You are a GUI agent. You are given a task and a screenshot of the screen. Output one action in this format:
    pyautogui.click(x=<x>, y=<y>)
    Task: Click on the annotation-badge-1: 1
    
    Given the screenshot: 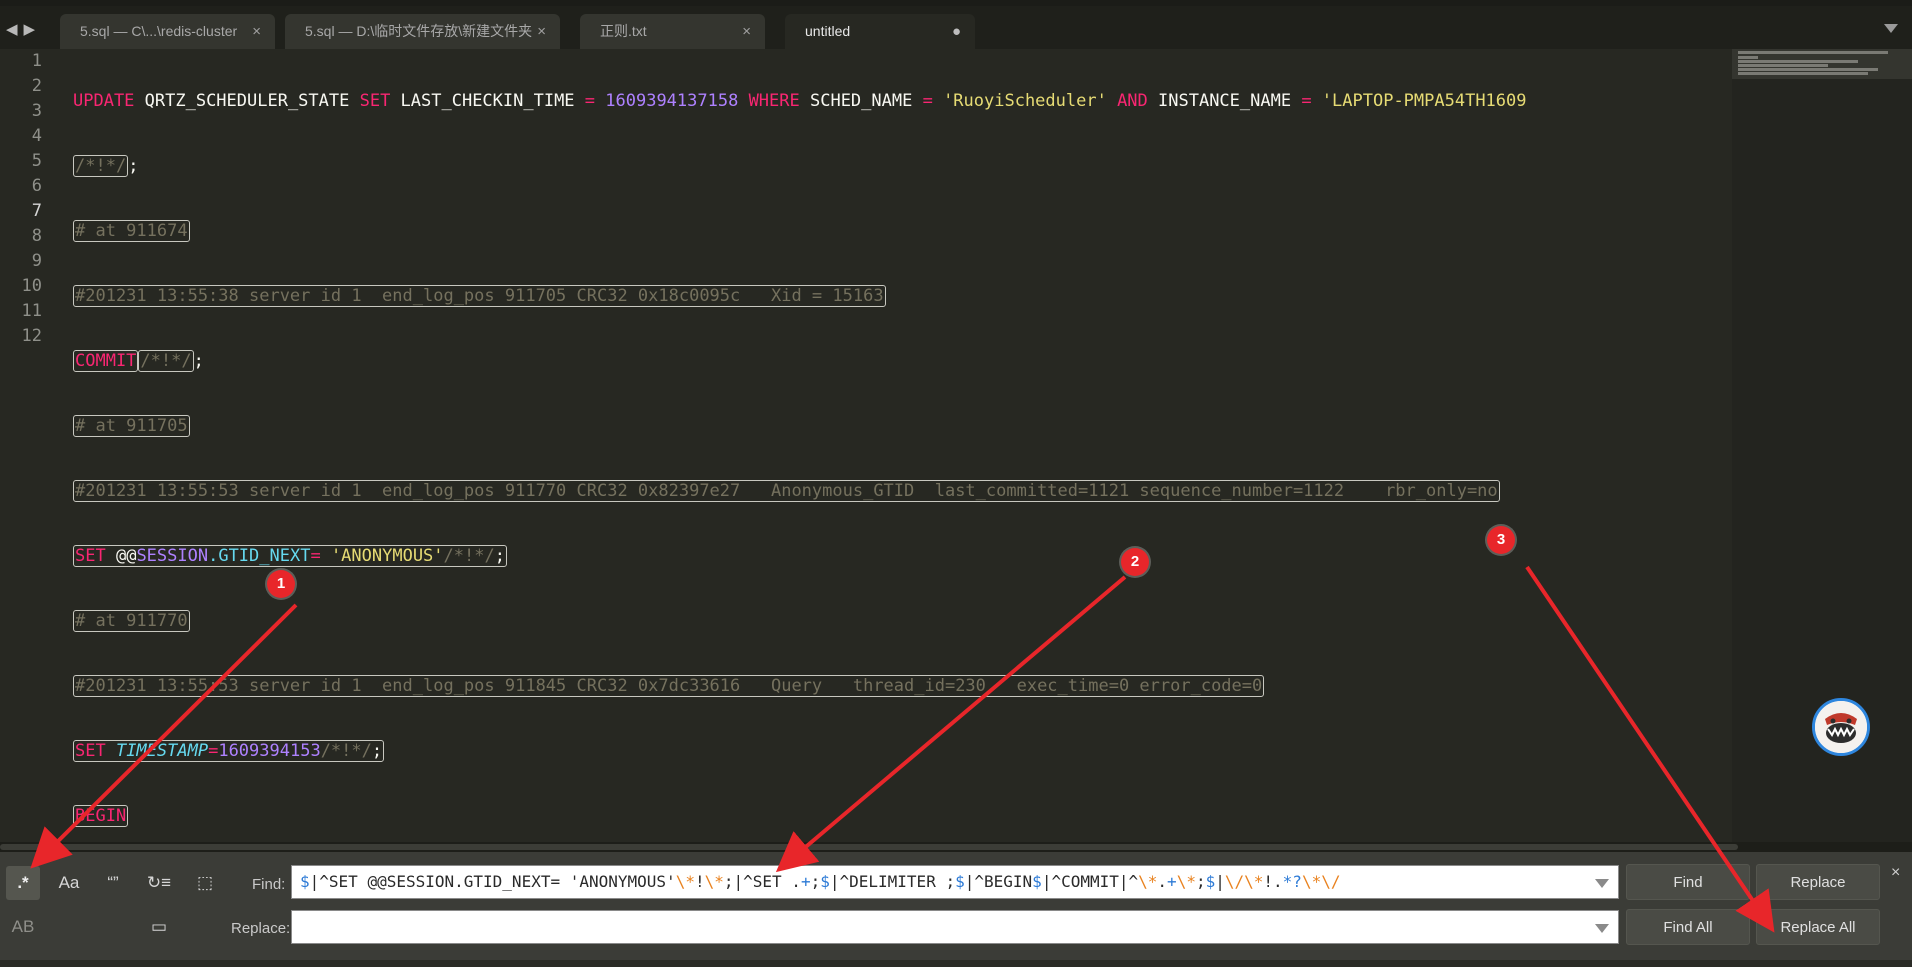 What is the action you would take?
    pyautogui.click(x=281, y=584)
    